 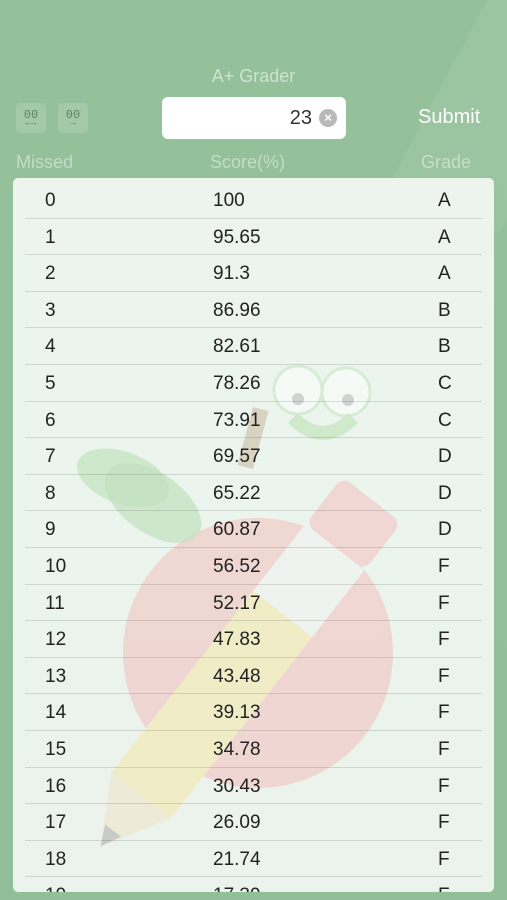 I want to click on table-row: 0 100 A, so click(x=253, y=200).